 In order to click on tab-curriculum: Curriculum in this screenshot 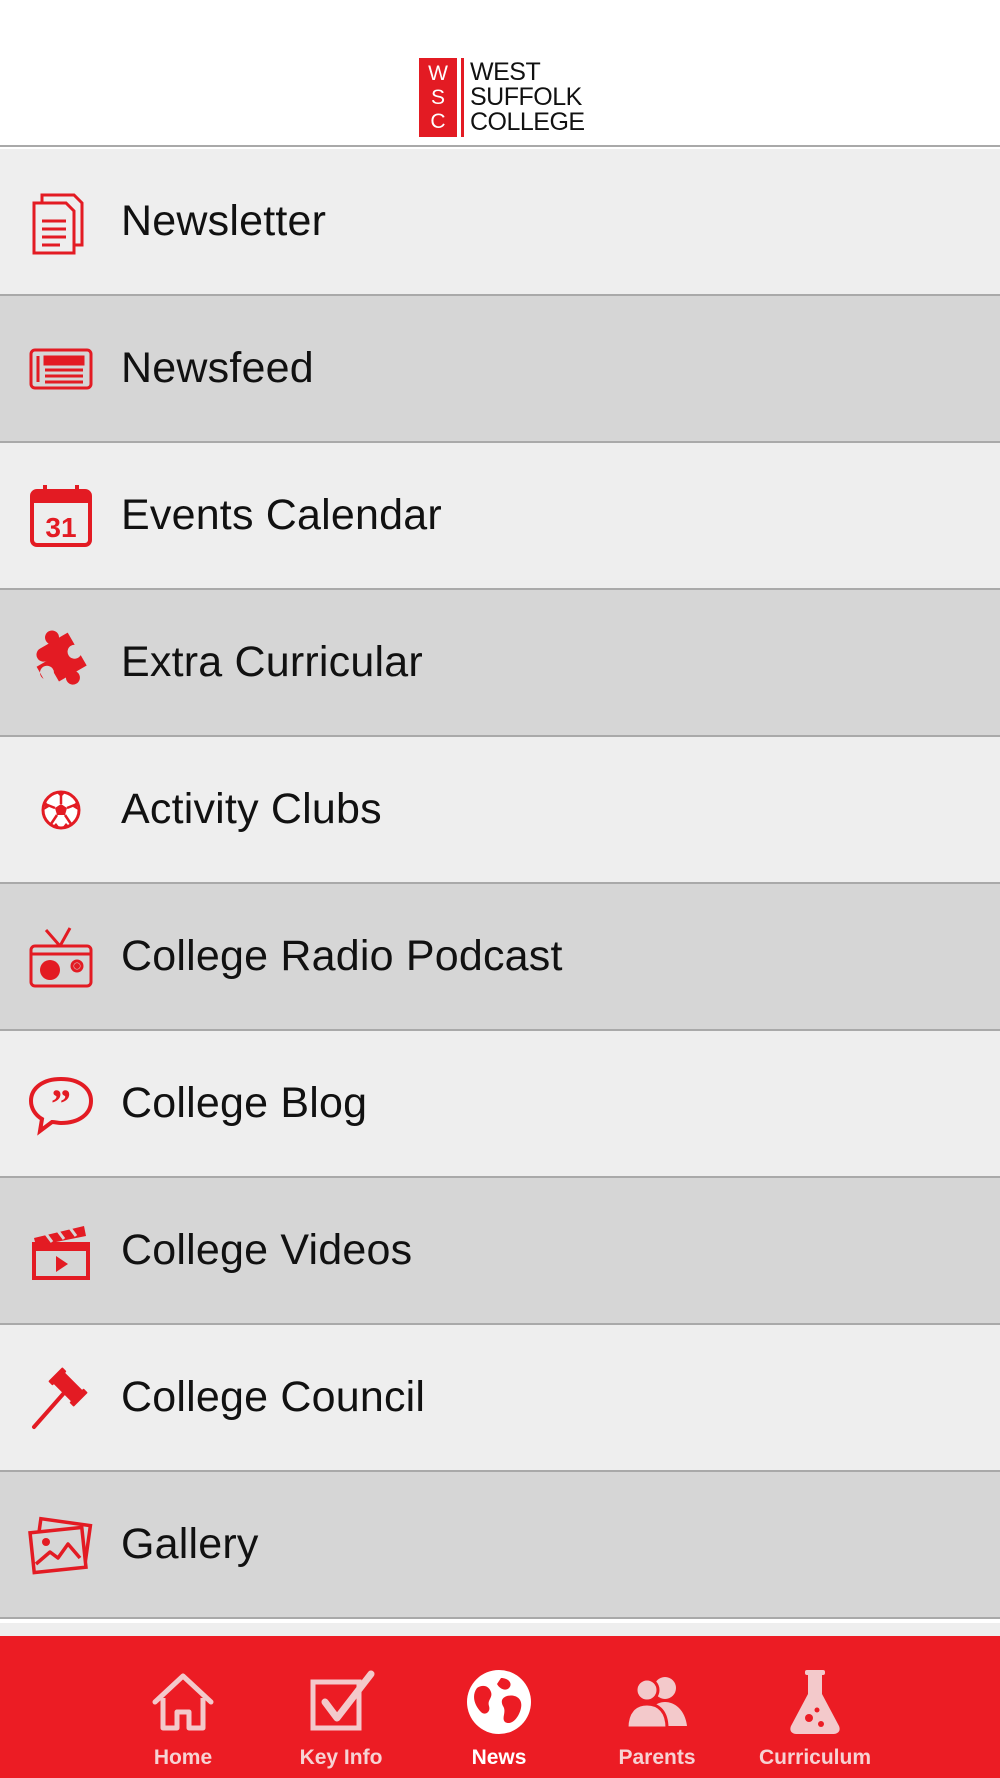, I will do `click(815, 1707)`.